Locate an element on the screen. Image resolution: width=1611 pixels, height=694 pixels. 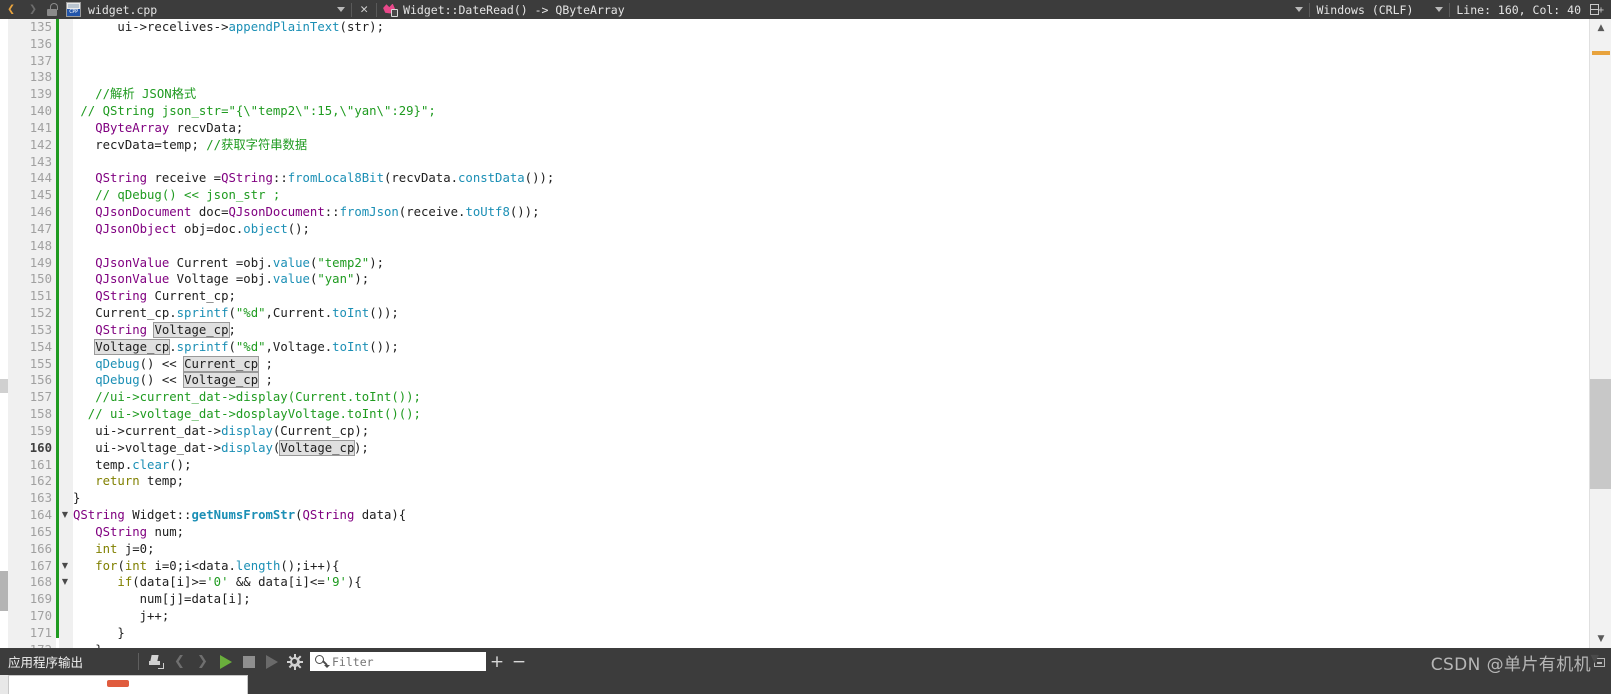
navigate-back-button: ❮ is located at coordinates (11, 9).